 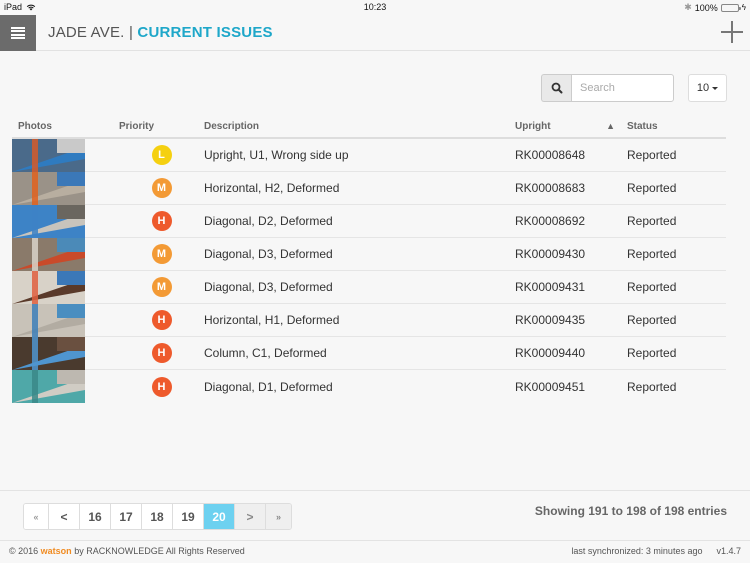 What do you see at coordinates (272, 188) in the screenshot?
I see `description-cell: Horizontal, H2, Deformed` at bounding box center [272, 188].